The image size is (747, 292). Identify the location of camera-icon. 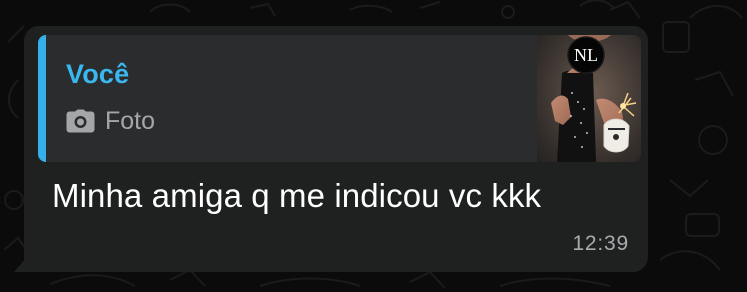
(80, 121).